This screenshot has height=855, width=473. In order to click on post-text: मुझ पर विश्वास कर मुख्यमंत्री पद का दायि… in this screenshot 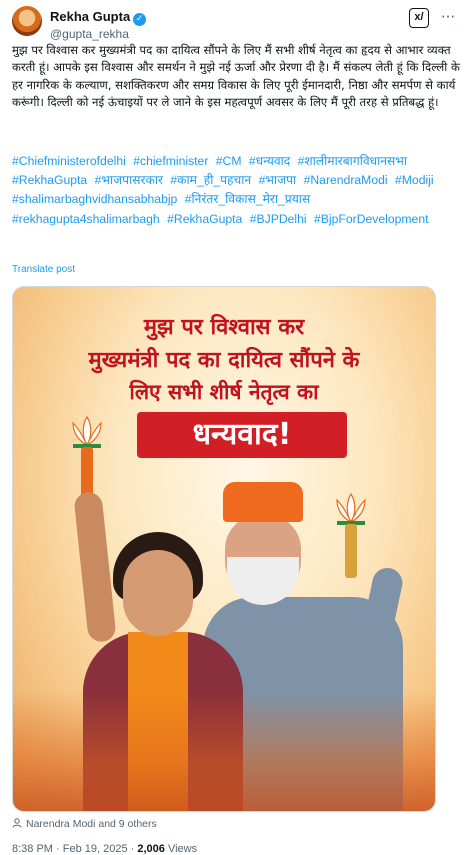, I will do `click(236, 76)`.